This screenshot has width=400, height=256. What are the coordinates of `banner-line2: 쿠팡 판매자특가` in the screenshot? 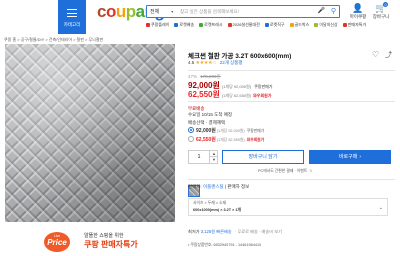 It's located at (111, 244).